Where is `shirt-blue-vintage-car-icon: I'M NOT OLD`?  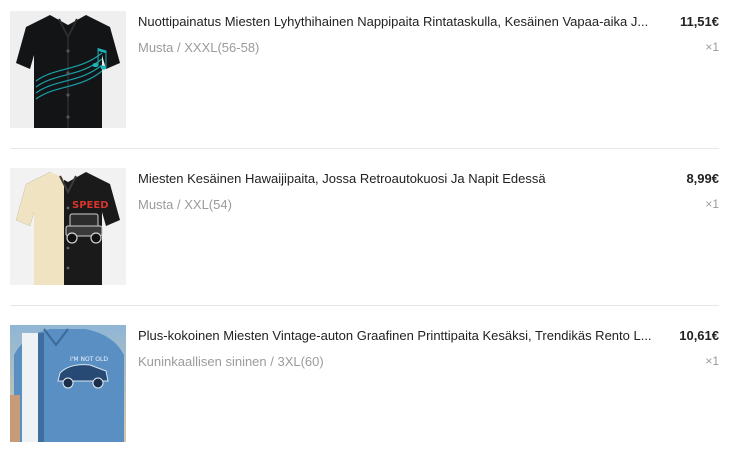 shirt-blue-vintage-car-icon: I'M NOT OLD is located at coordinates (68, 383).